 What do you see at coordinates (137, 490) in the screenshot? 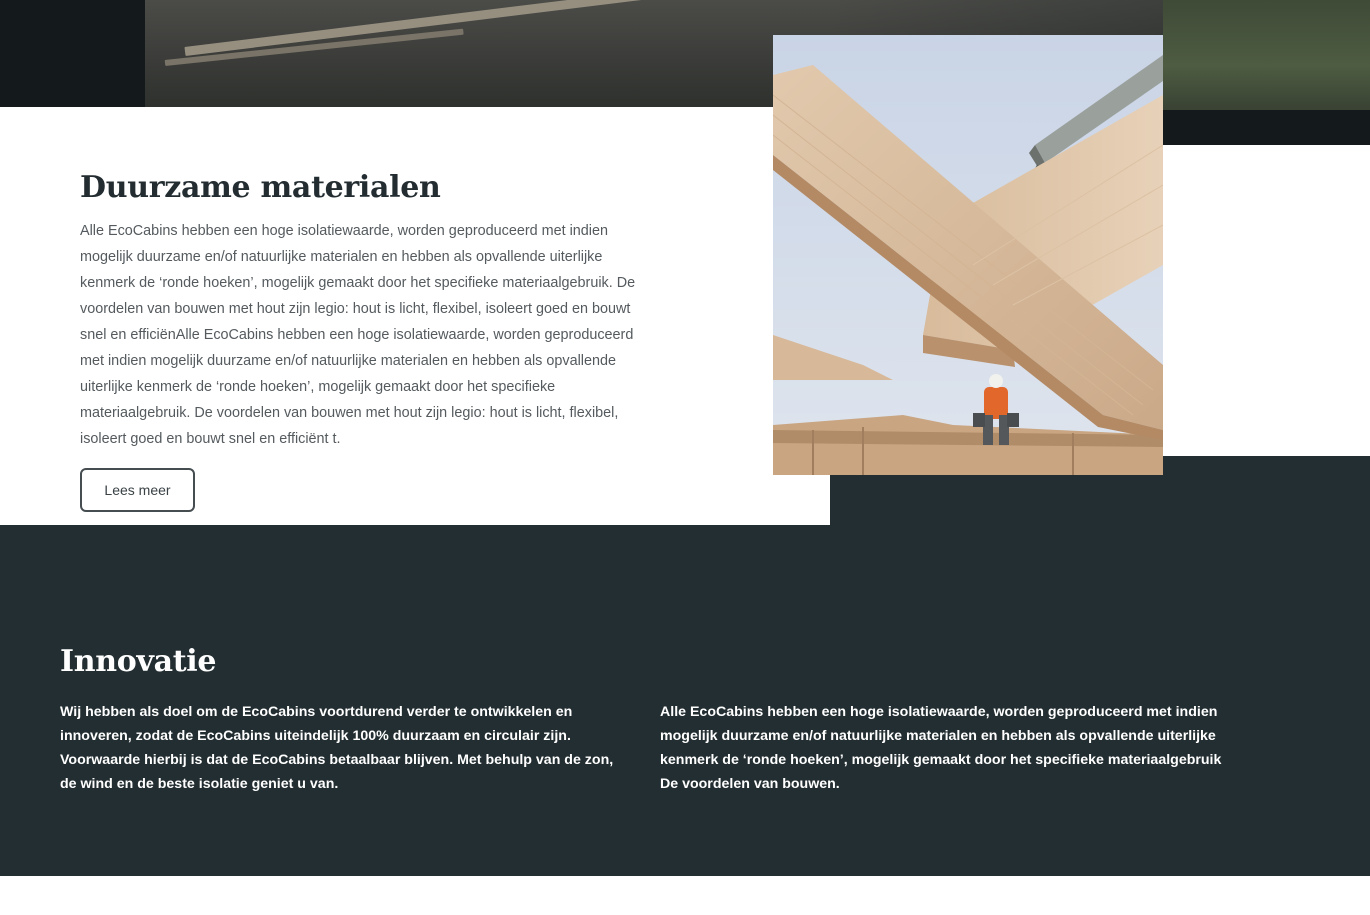
I see `read-more-button: Lees meer` at bounding box center [137, 490].